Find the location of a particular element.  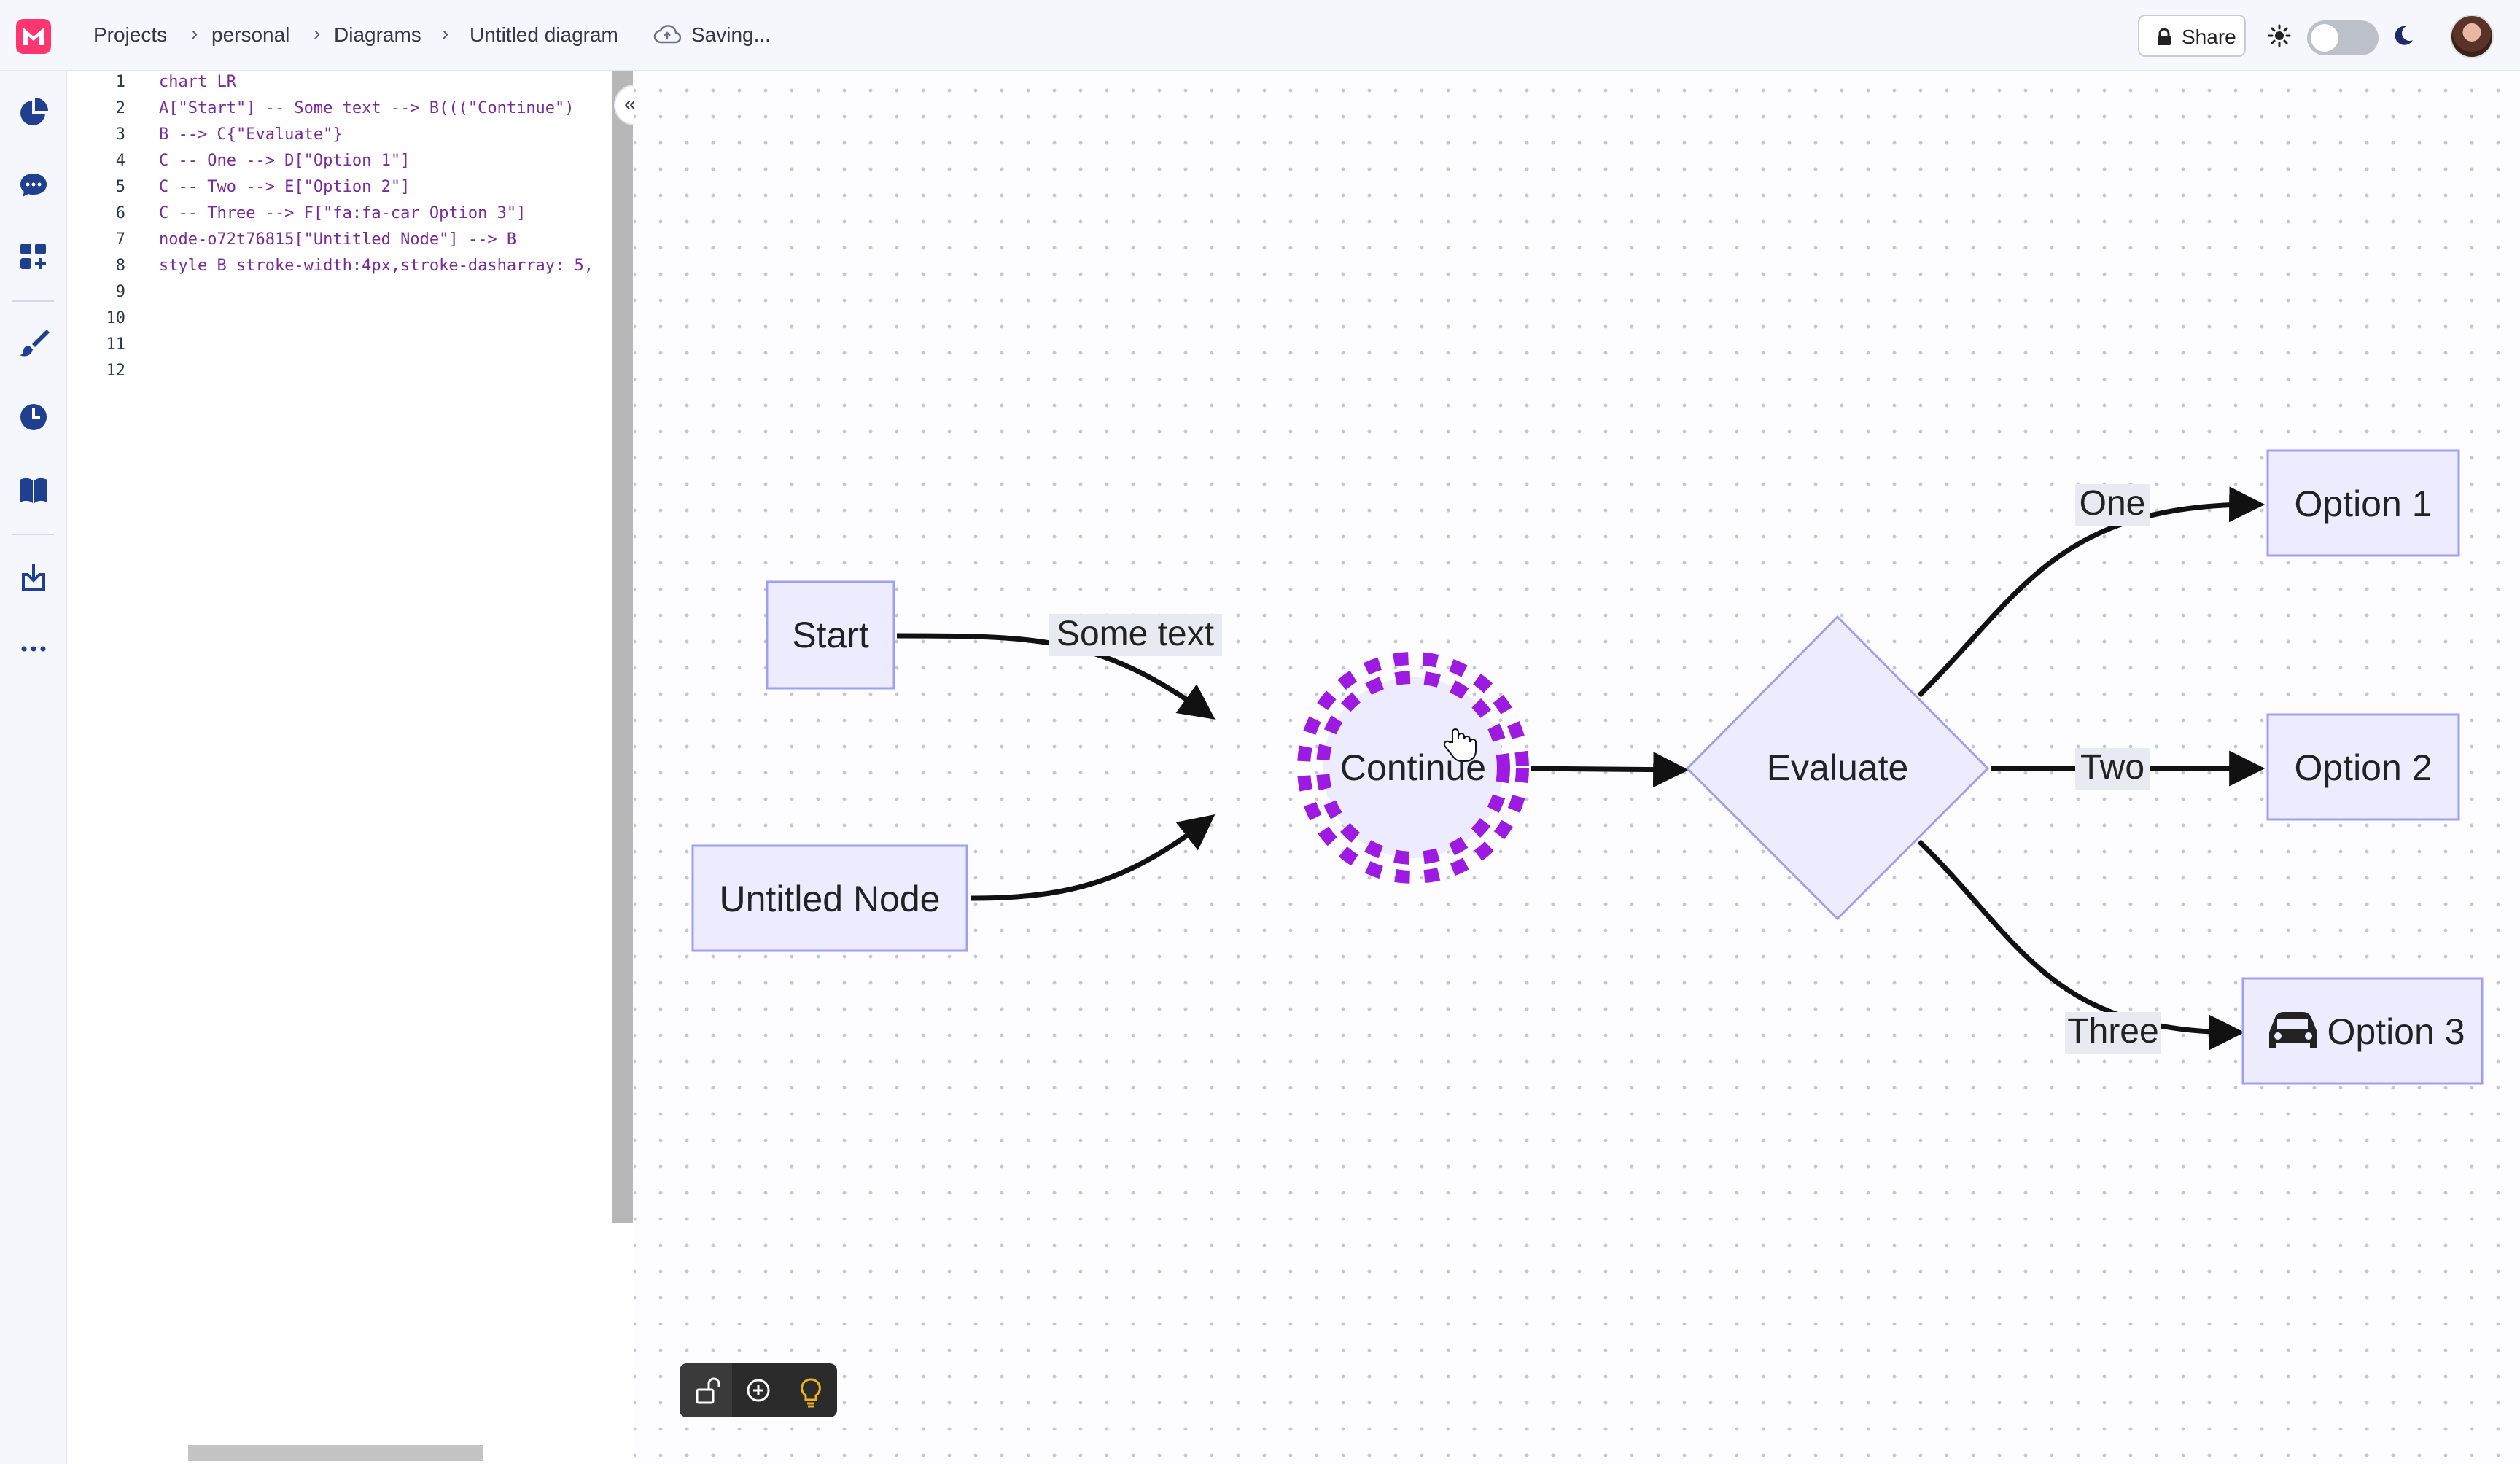

edge-one is located at coordinates (2091, 592).